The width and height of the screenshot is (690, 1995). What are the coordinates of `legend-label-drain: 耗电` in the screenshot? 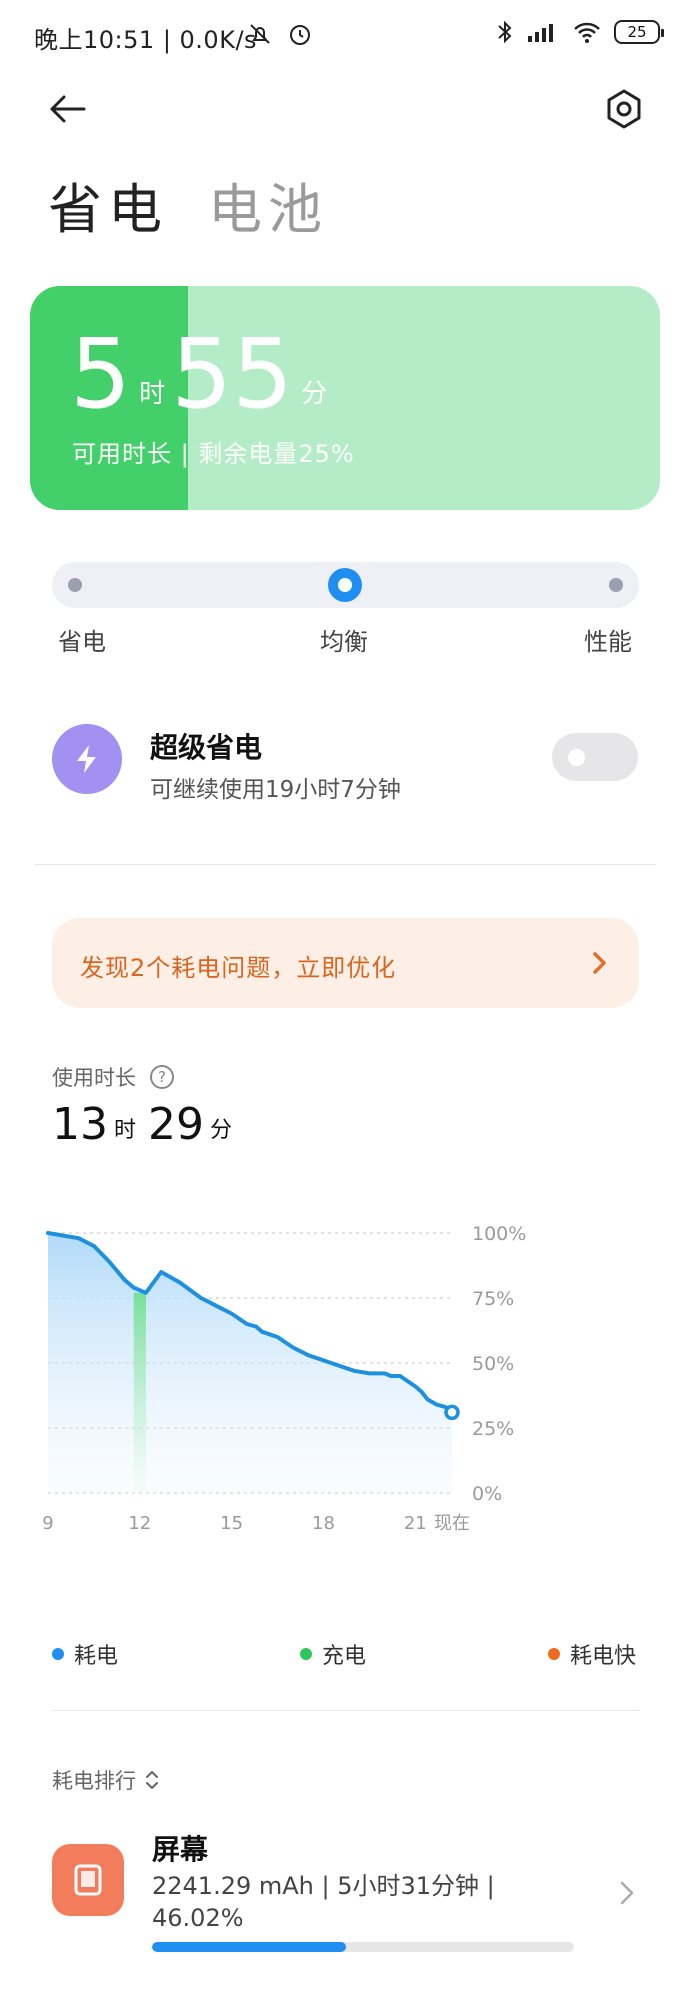 It's located at (96, 1656).